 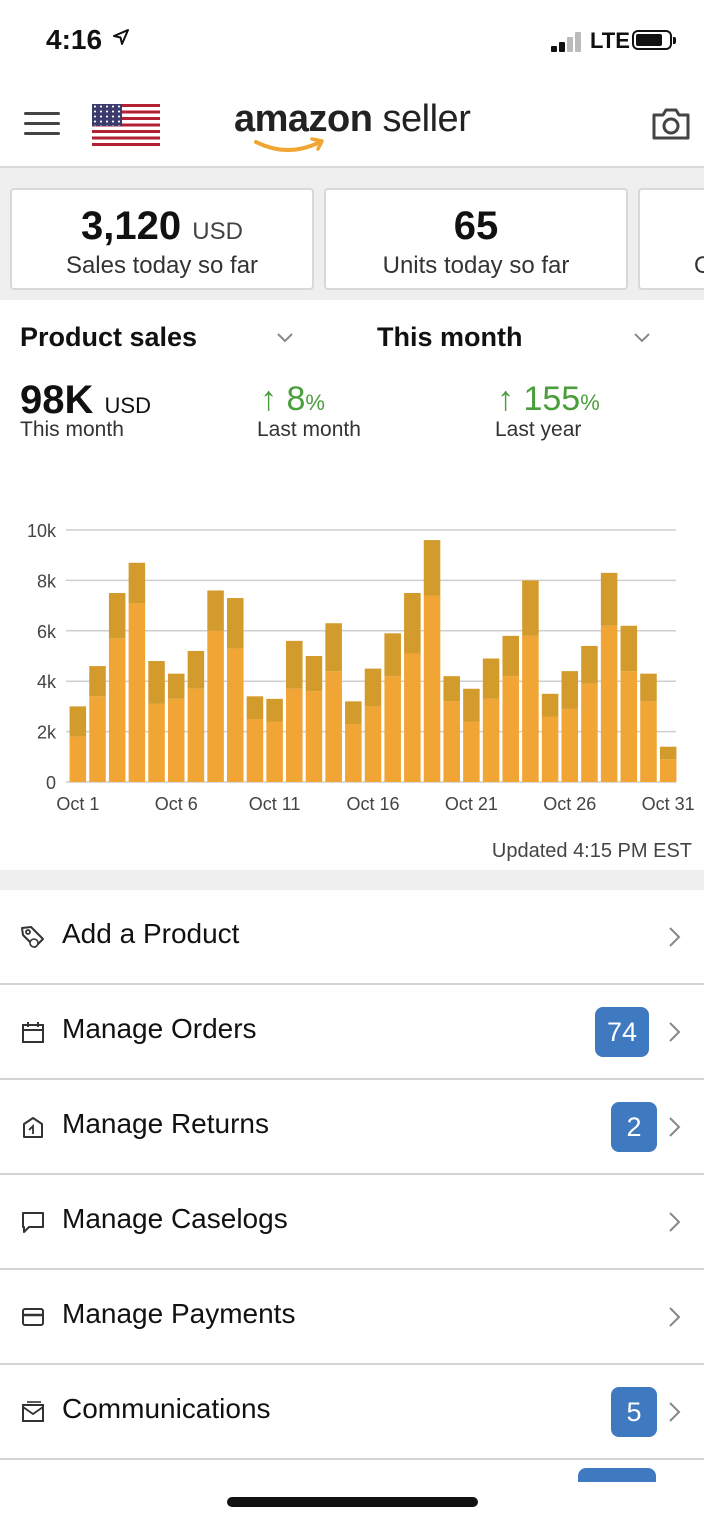 I want to click on sales-today-label: Sales today so far, so click(x=162, y=265).